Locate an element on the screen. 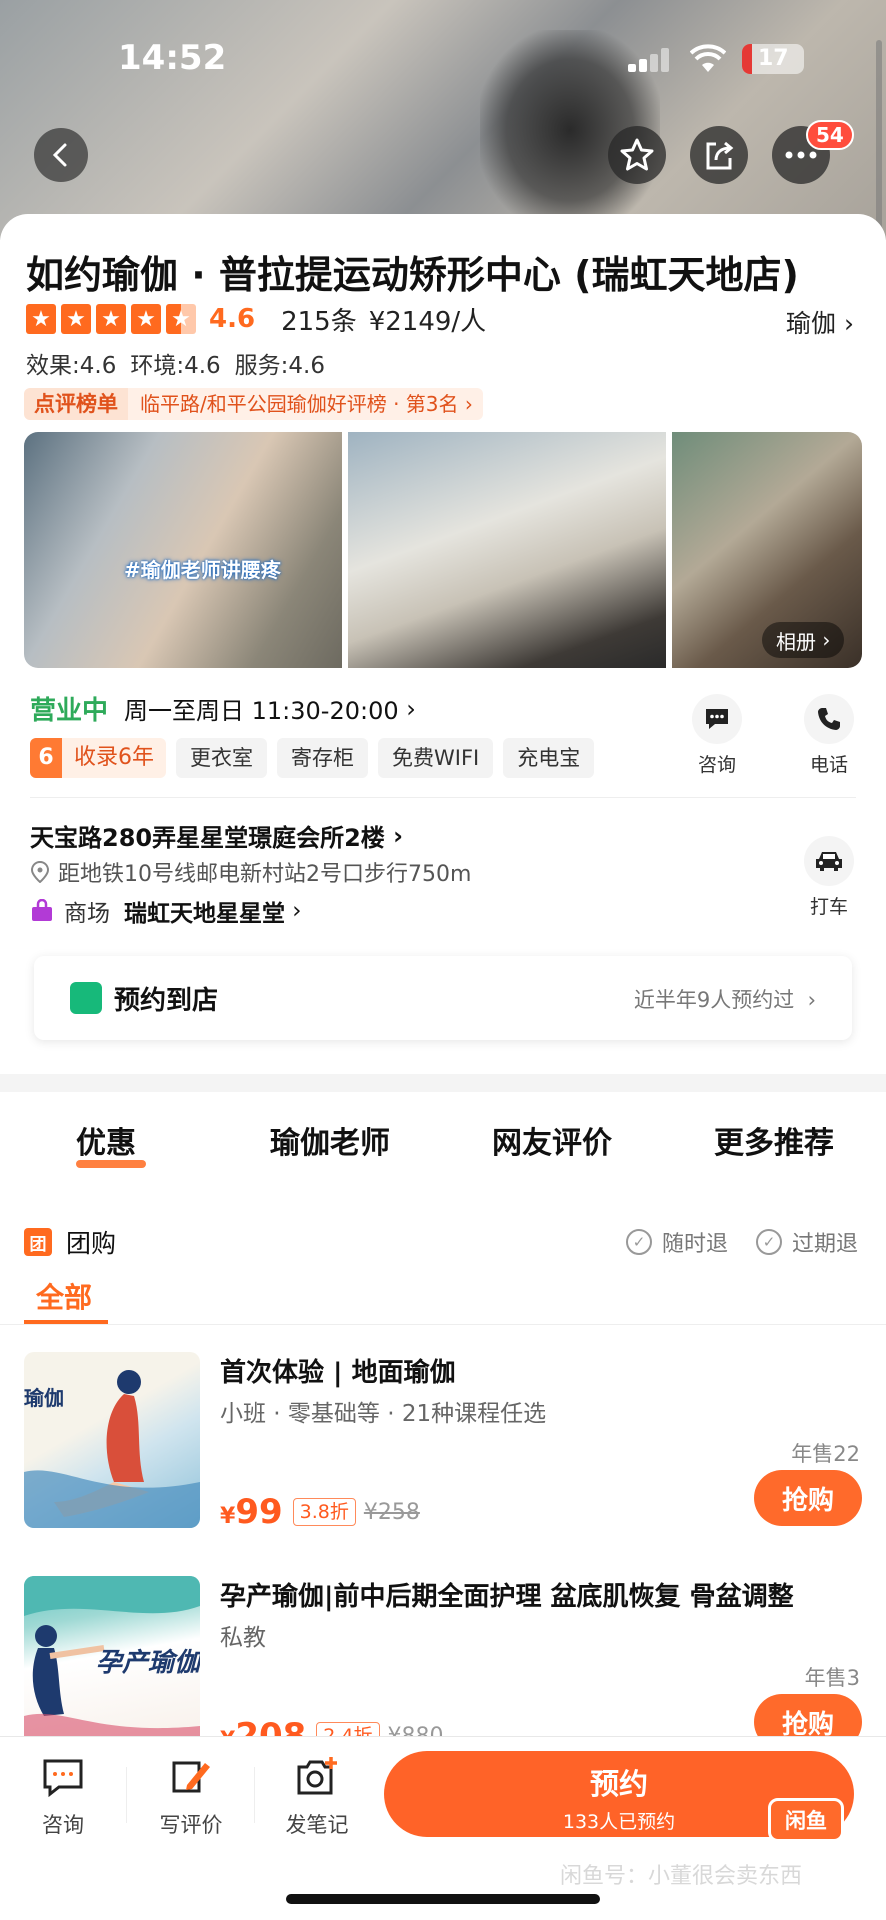 The width and height of the screenshot is (886, 1920). deal-price-row: ¥99 3.8折 ¥258 is located at coordinates (320, 1512).